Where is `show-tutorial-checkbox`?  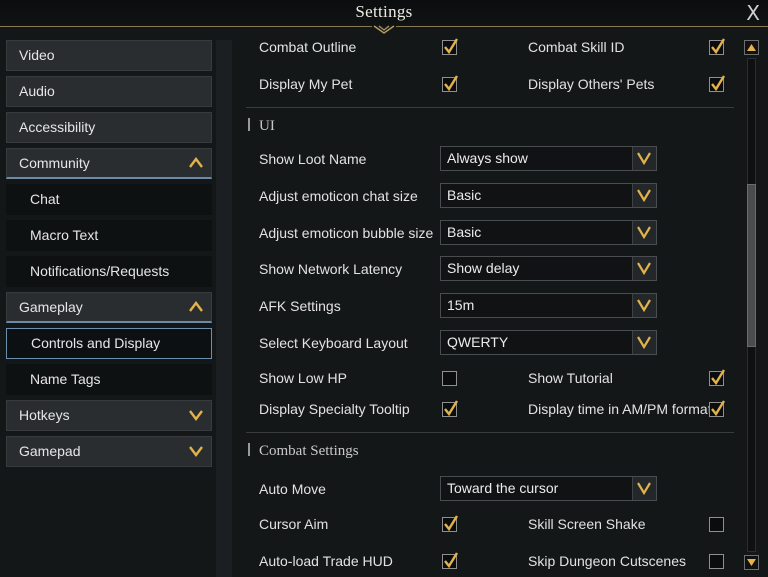 show-tutorial-checkbox is located at coordinates (717, 377).